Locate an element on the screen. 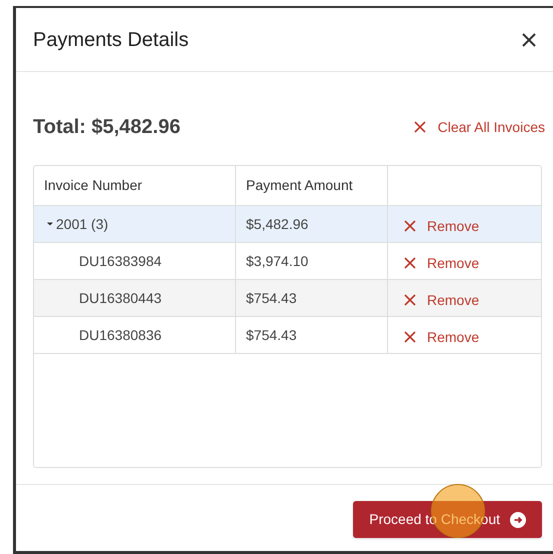  invoice-number: DU16380443 is located at coordinates (120, 298).